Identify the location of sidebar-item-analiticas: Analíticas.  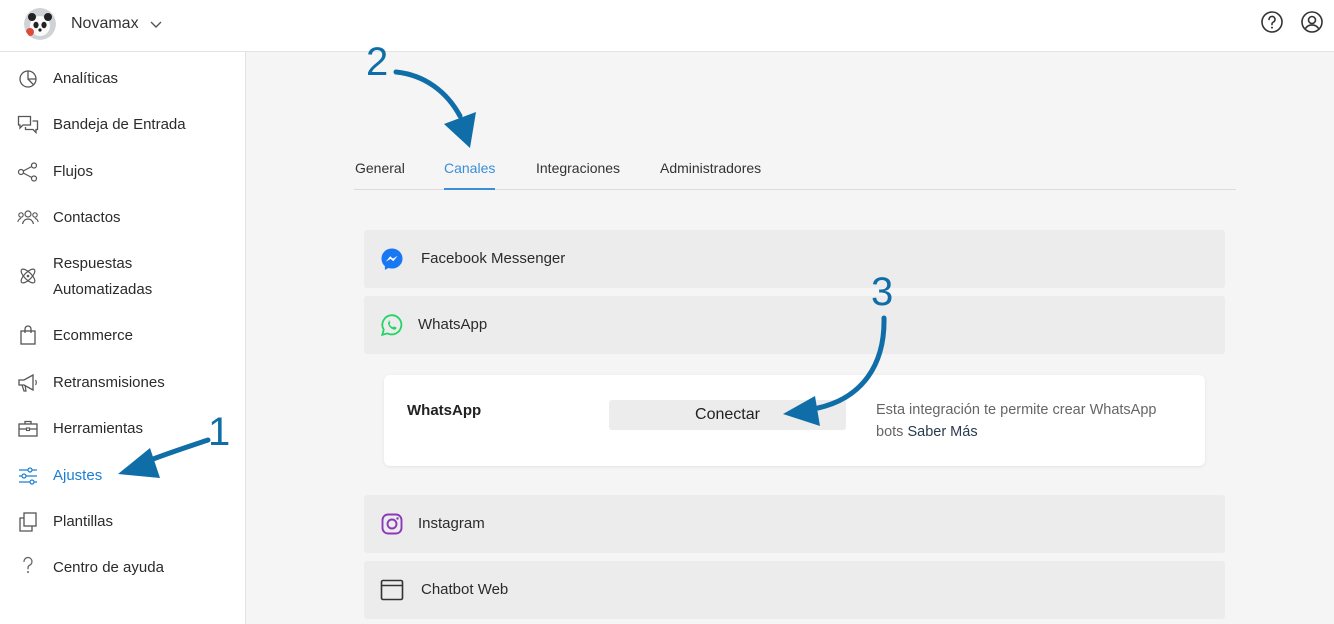
(122, 79).